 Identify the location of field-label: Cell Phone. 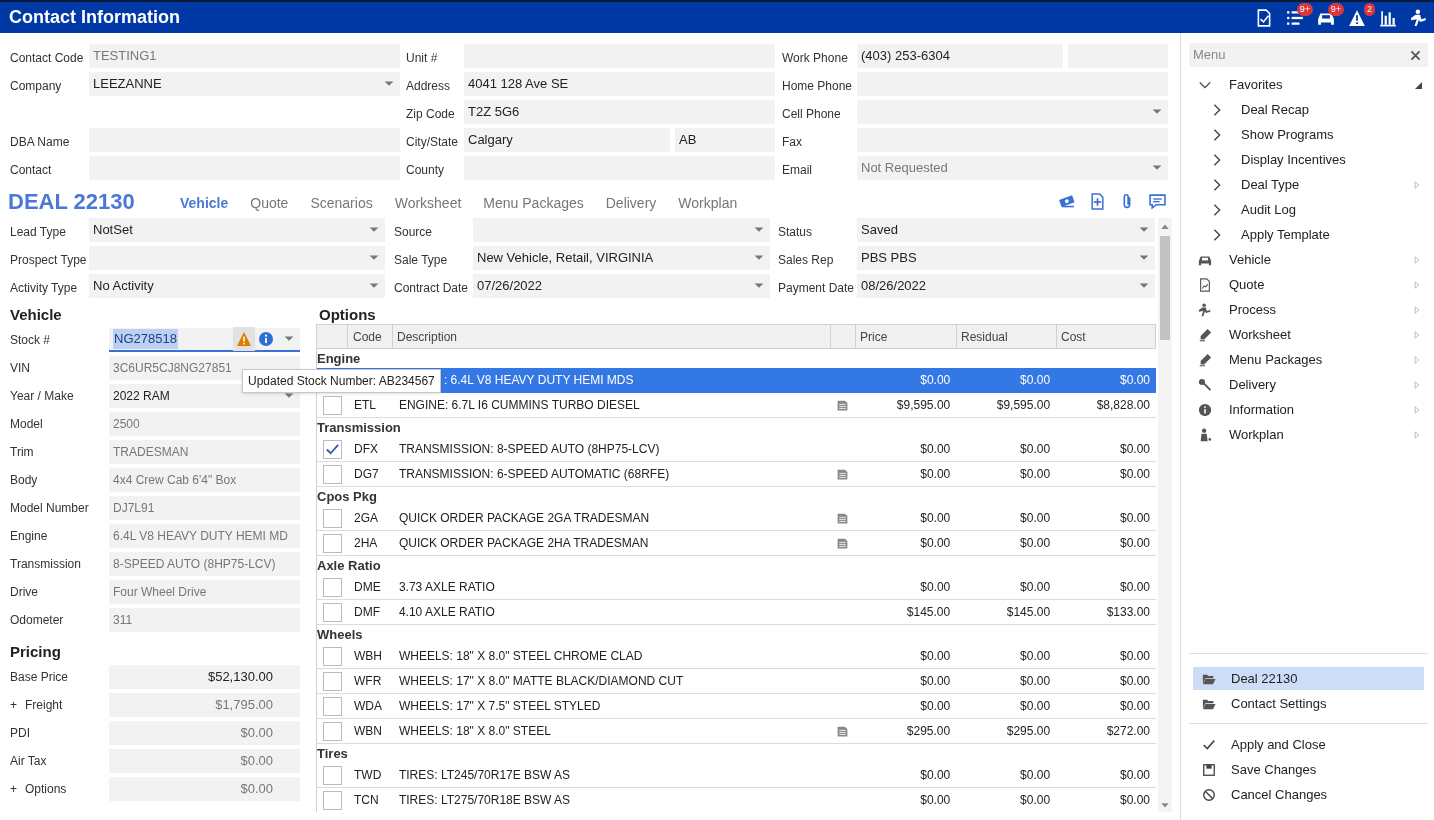
(812, 114).